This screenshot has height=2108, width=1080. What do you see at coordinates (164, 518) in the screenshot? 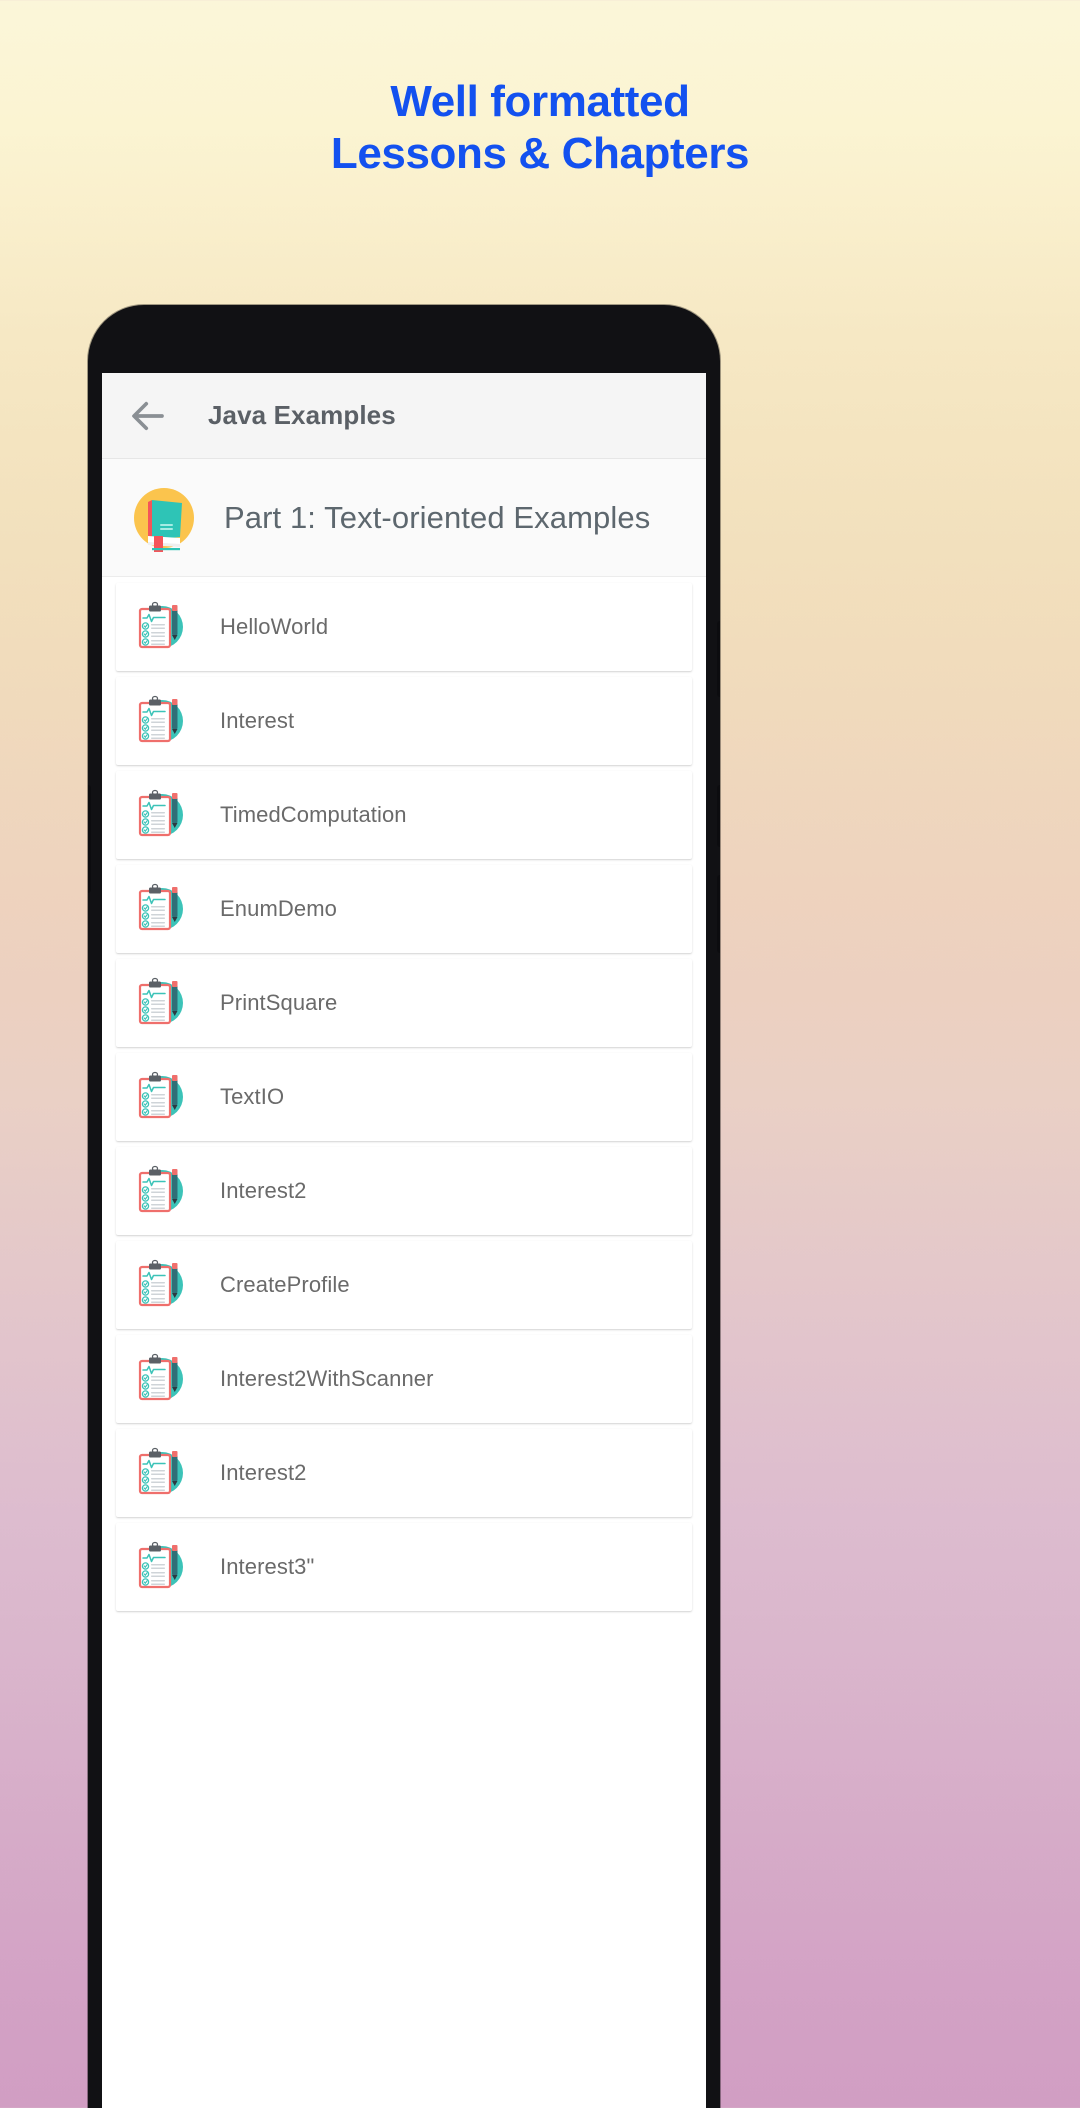
I see `book-icon` at bounding box center [164, 518].